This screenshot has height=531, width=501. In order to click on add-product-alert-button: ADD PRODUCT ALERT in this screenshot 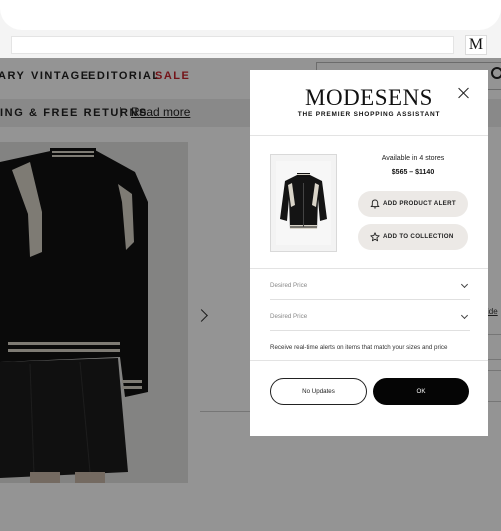, I will do `click(413, 204)`.